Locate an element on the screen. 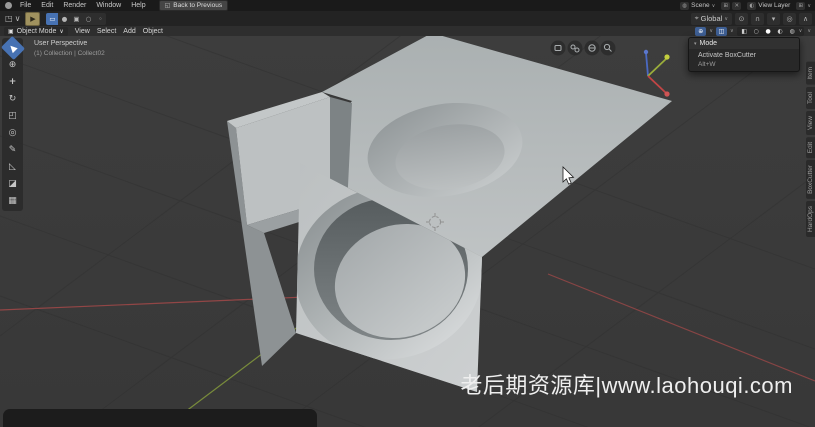 The height and width of the screenshot is (427, 815). proportional-edit-toggle: ◎ is located at coordinates (789, 18).